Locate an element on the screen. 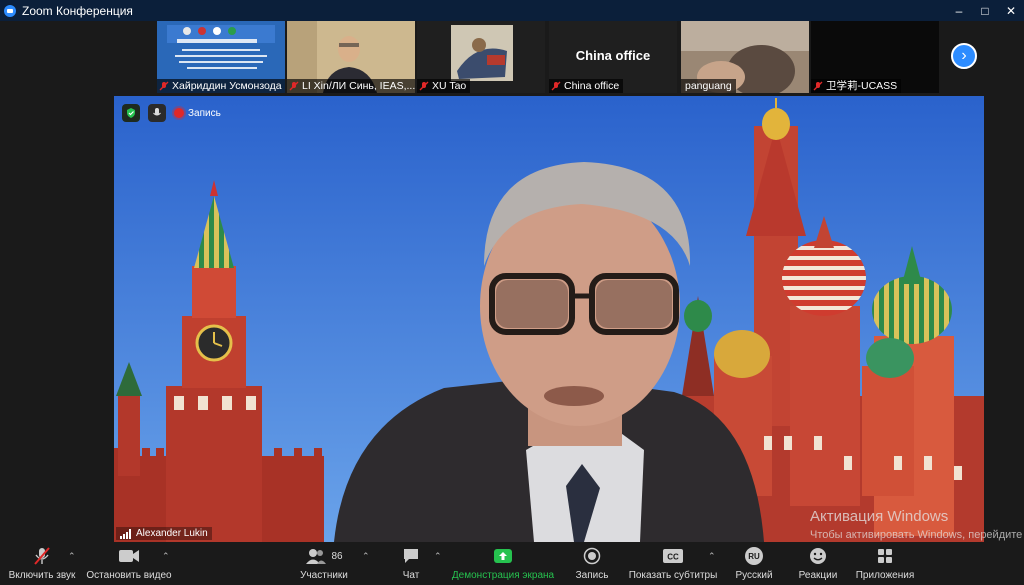 The height and width of the screenshot is (585, 1024). security-shield-icon is located at coordinates (131, 113).